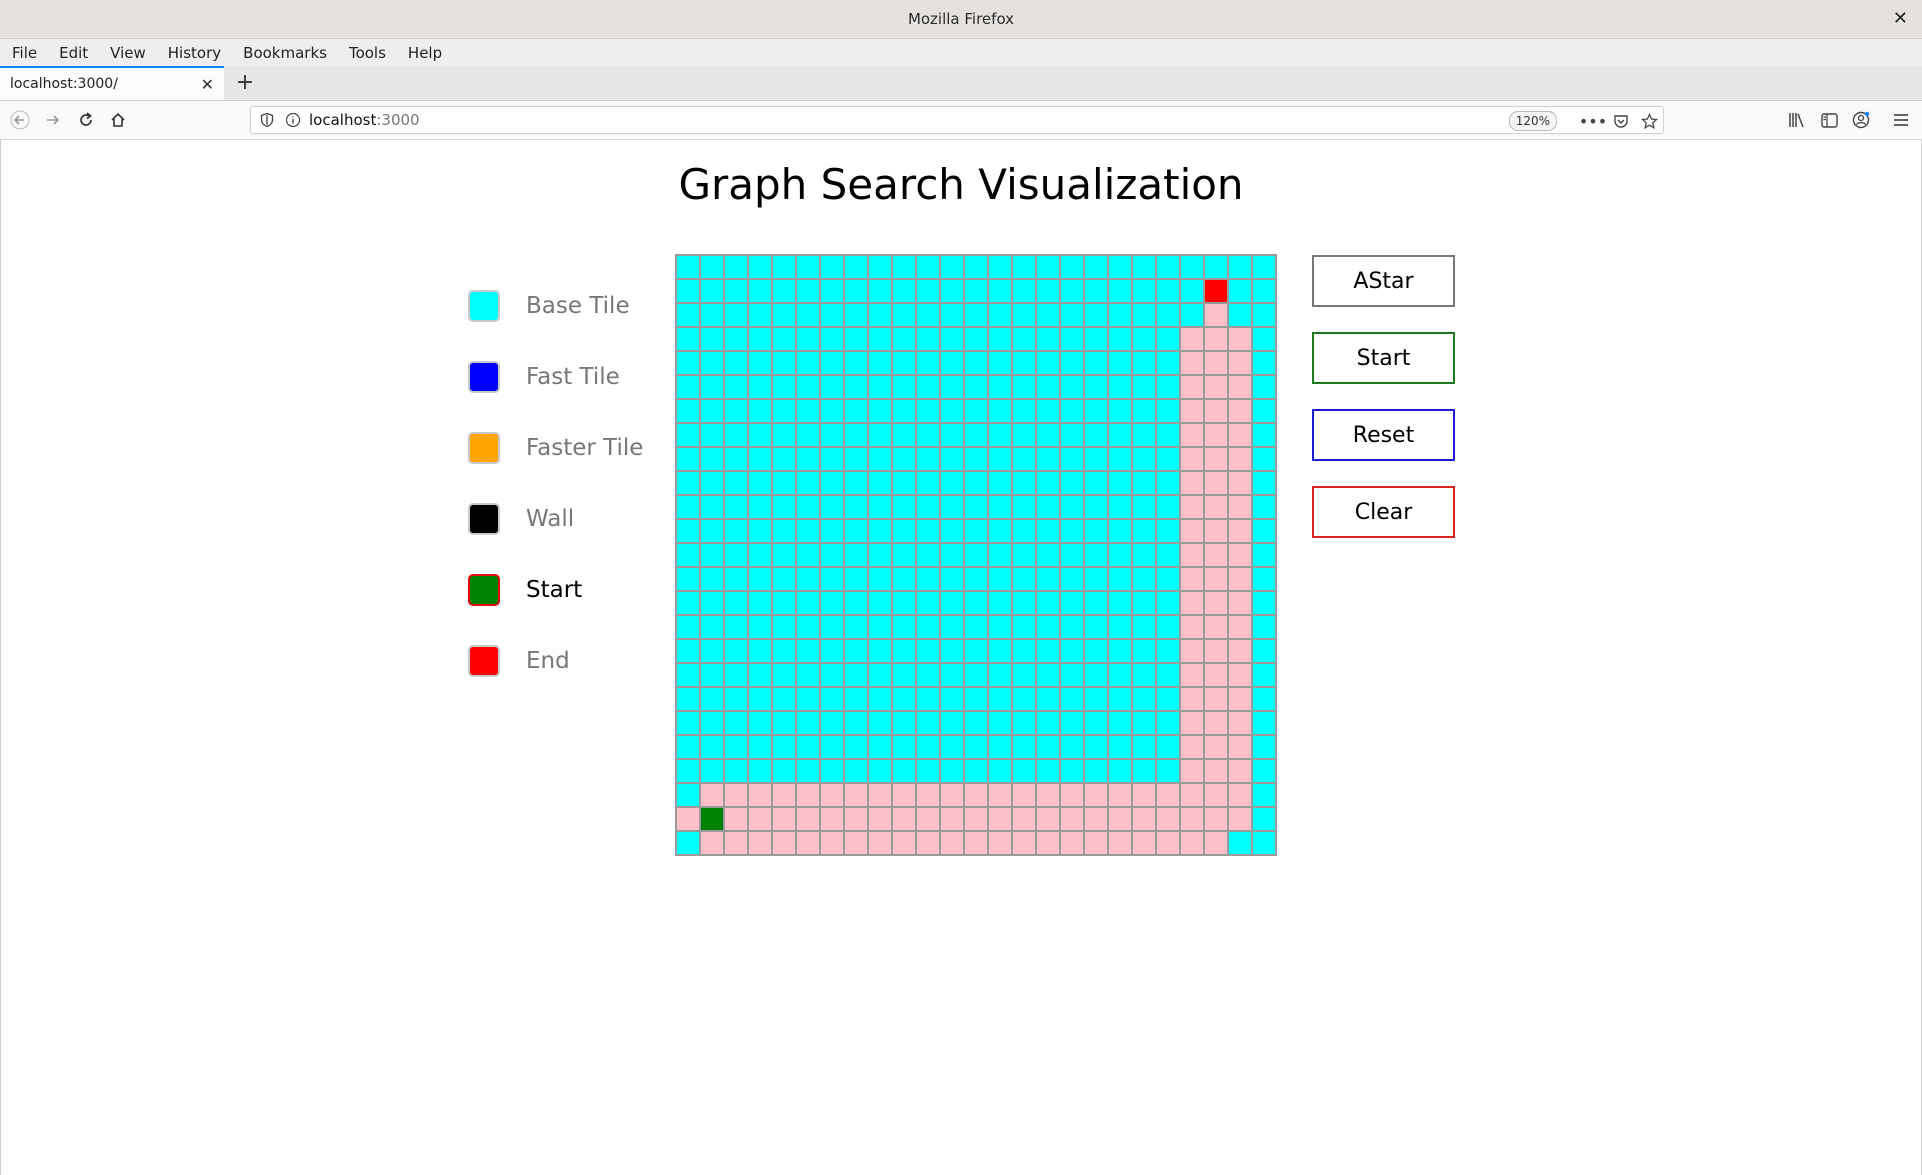 The image size is (1922, 1175). I want to click on page-actions-icon: •••, so click(1593, 121).